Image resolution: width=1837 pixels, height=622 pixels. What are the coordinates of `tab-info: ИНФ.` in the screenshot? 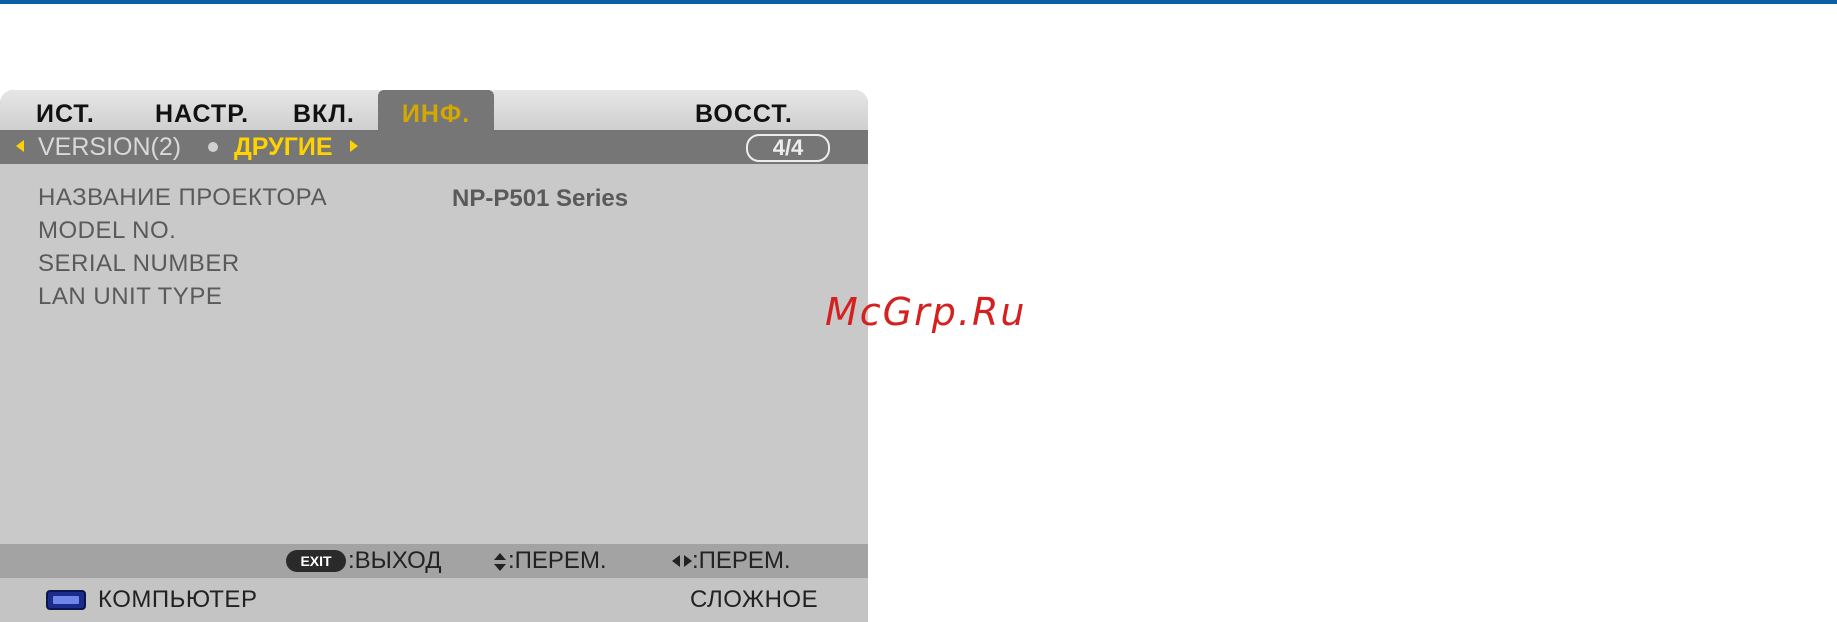 It's located at (436, 110).